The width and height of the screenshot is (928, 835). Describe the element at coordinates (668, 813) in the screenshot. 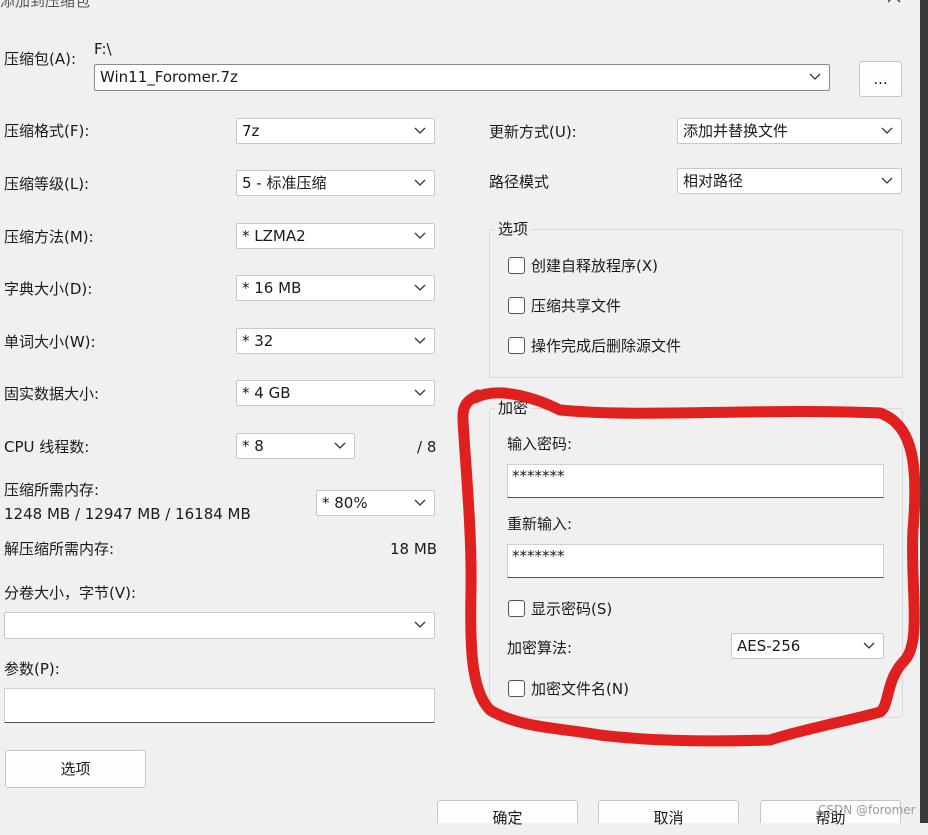

I see `cancel-button: 取消` at that location.